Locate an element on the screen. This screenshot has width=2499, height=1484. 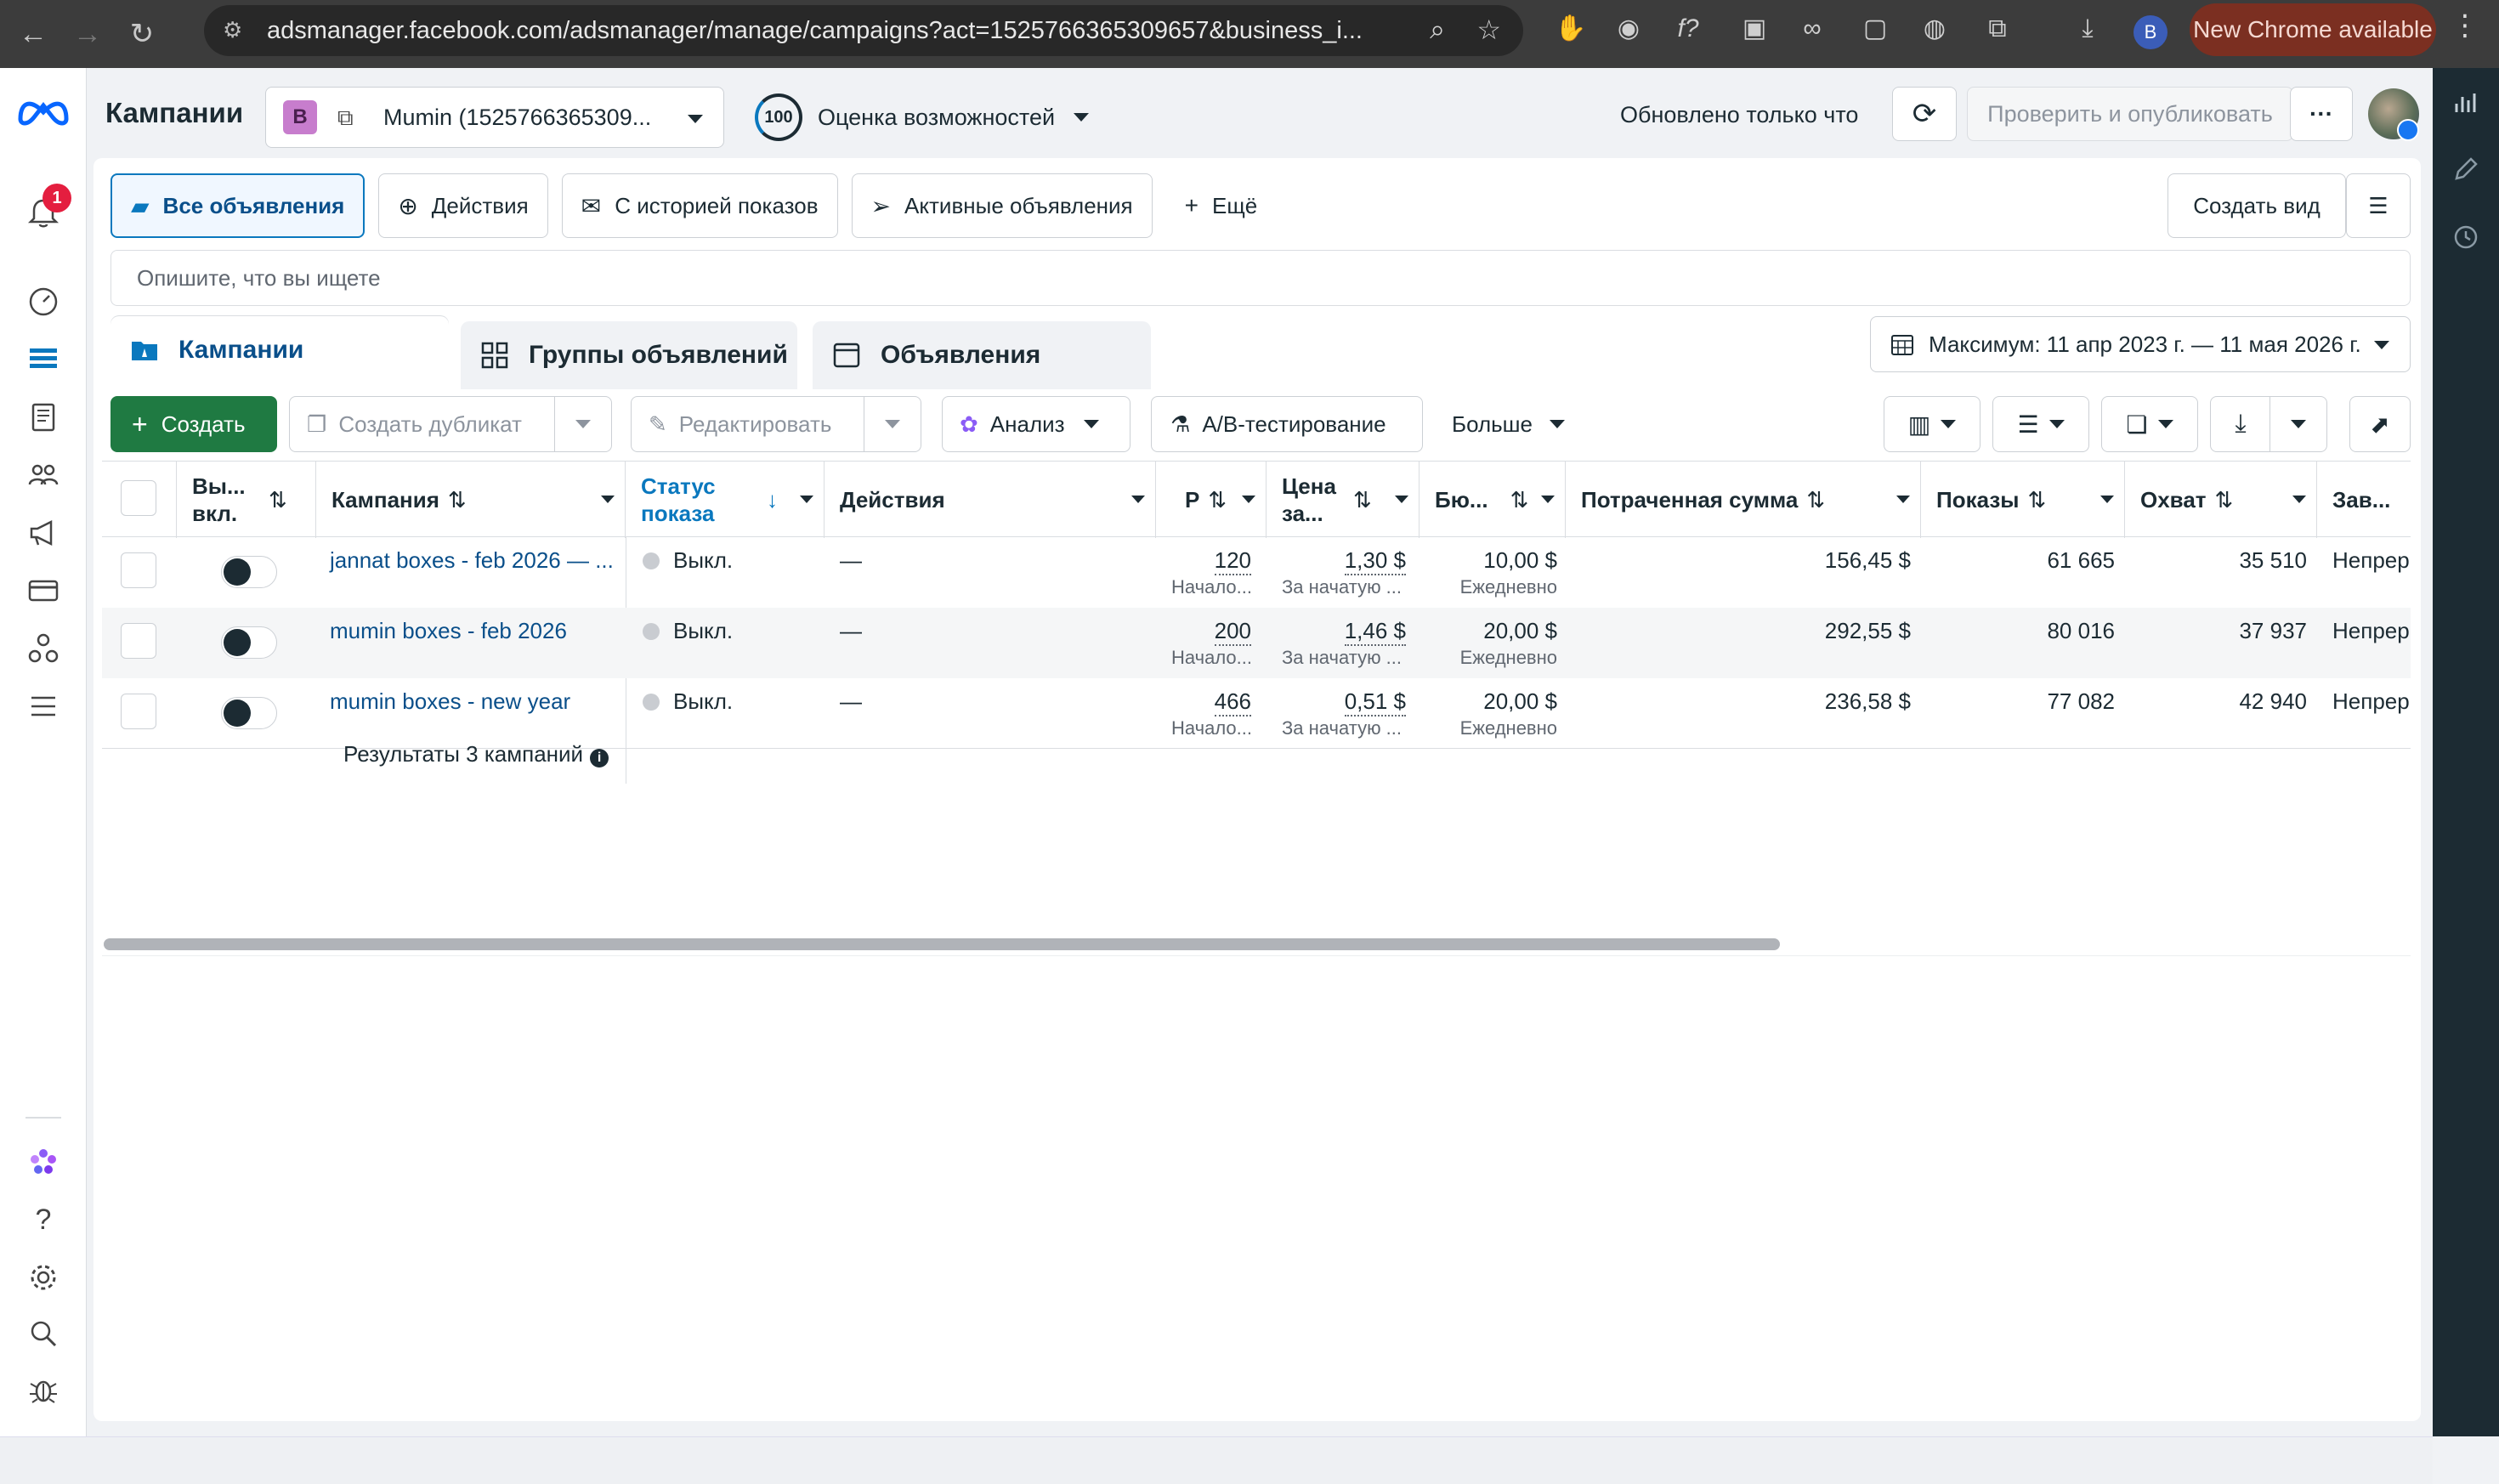
bookmark-star-icon: ☆ is located at coordinates (1488, 30).